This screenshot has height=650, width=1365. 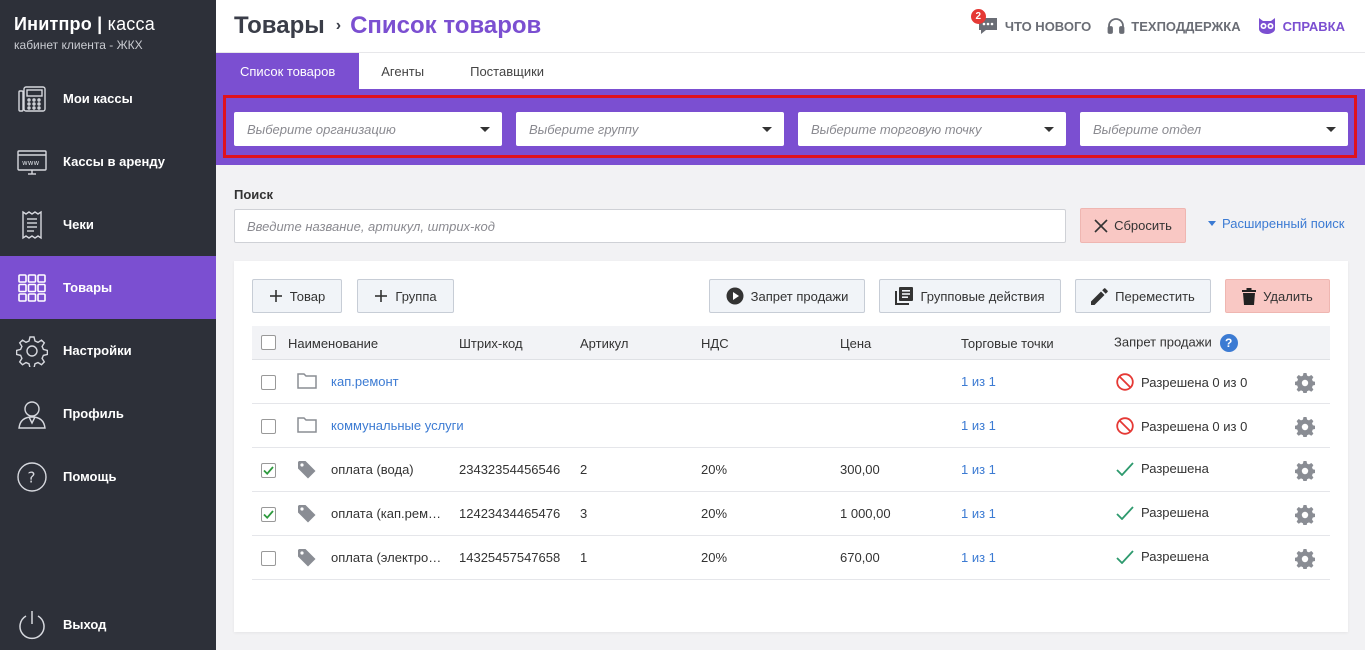 What do you see at coordinates (860, 469) in the screenshot?
I see `row-price: 300,00` at bounding box center [860, 469].